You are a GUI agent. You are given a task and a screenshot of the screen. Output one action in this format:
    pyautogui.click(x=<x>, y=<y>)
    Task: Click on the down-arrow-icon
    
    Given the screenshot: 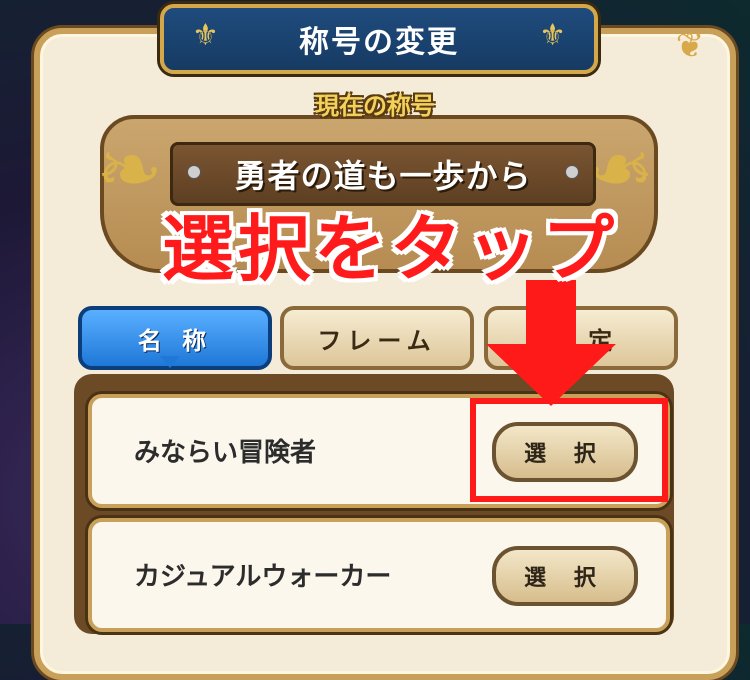 What is the action you would take?
    pyautogui.click(x=551, y=343)
    